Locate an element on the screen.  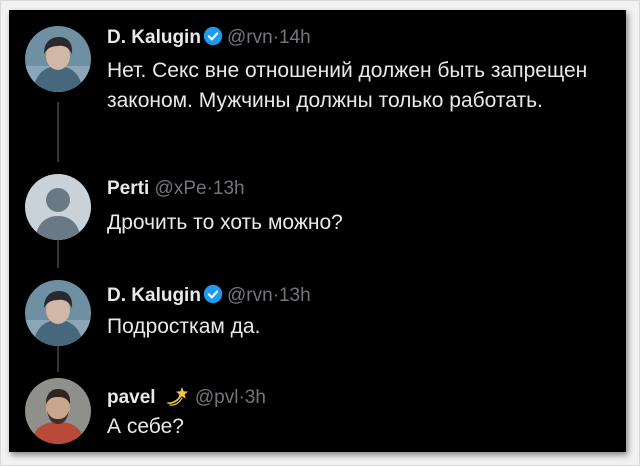
dizzy-emoji-icon is located at coordinates (177, 396).